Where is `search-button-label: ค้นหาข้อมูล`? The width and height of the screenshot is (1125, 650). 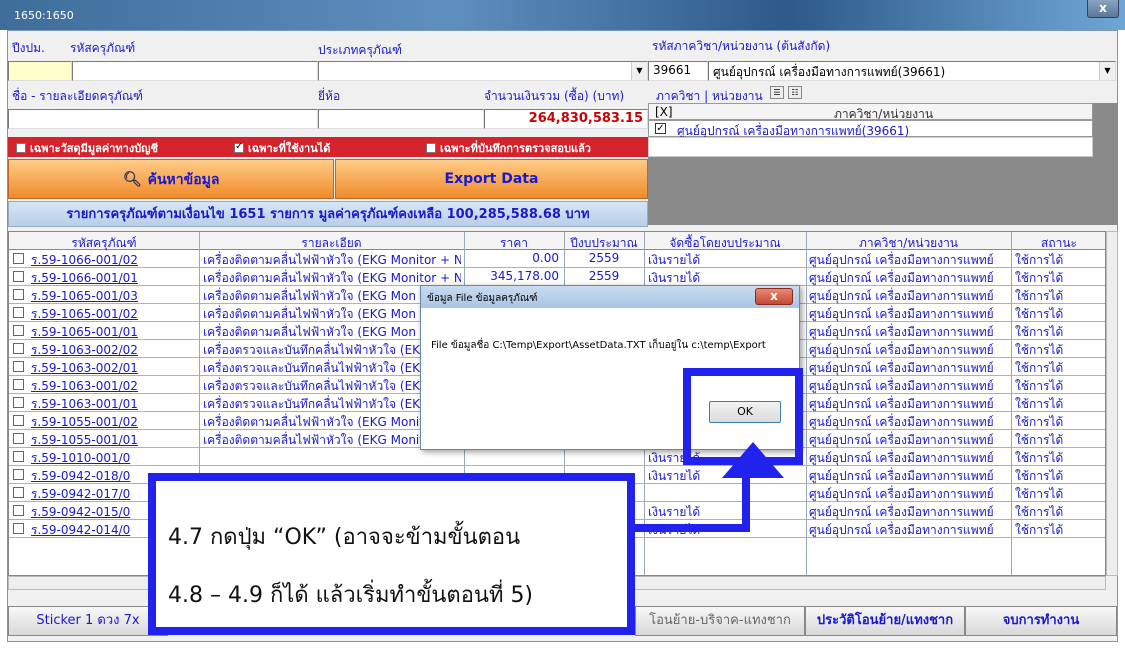
search-button-label: ค้นหาข้อมูล is located at coordinates (183, 180).